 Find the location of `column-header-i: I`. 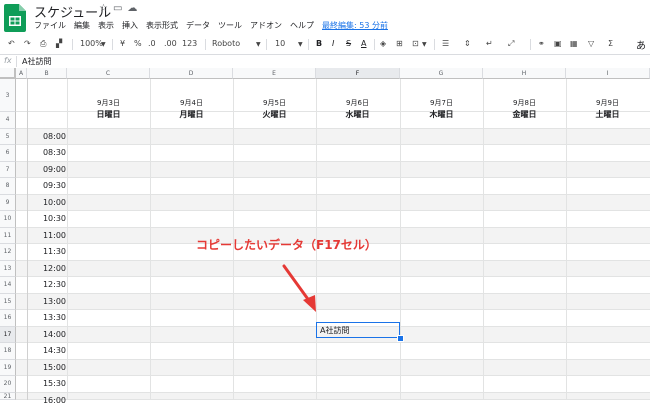

column-header-i: I is located at coordinates (608, 73).